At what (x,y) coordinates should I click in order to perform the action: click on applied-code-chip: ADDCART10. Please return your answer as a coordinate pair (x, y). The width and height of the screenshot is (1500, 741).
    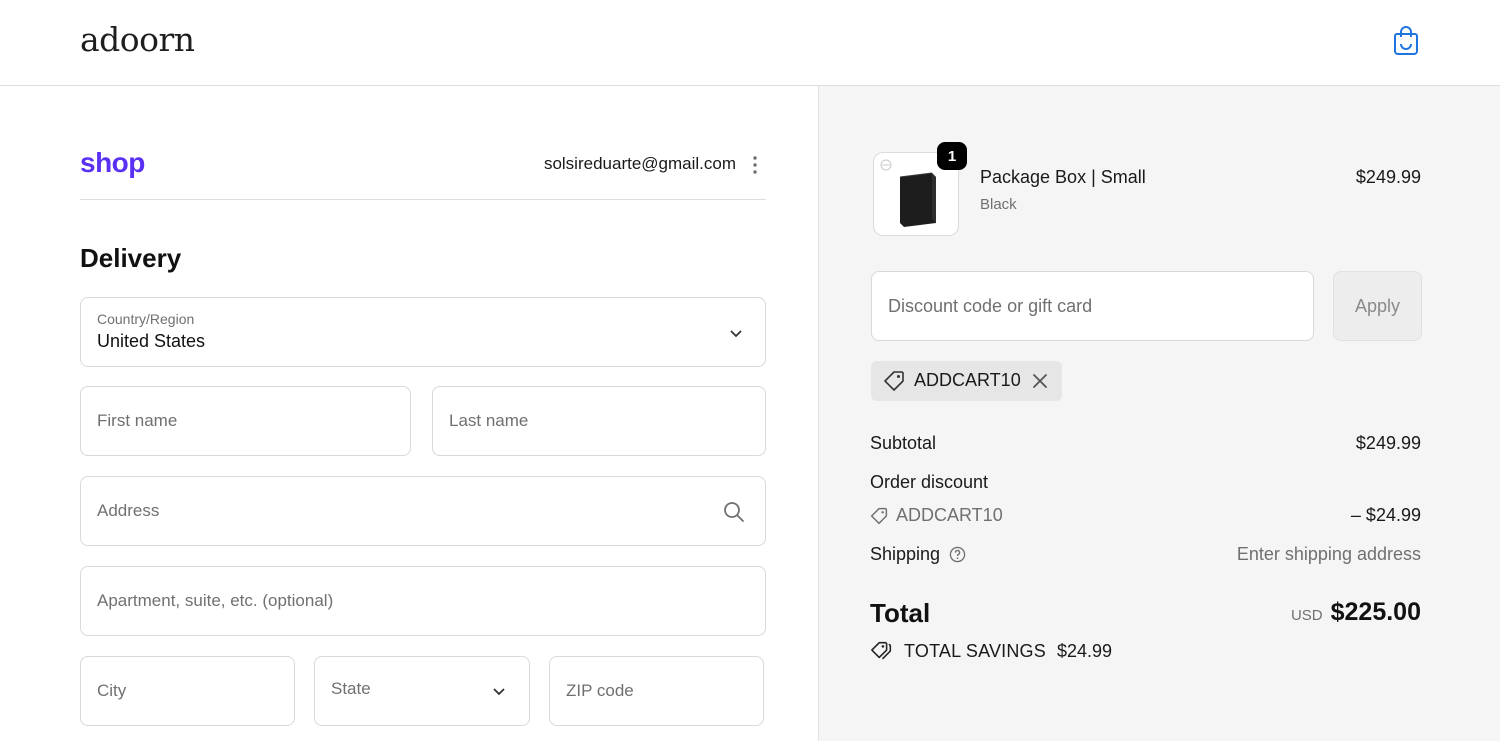
    Looking at the image, I should click on (966, 381).